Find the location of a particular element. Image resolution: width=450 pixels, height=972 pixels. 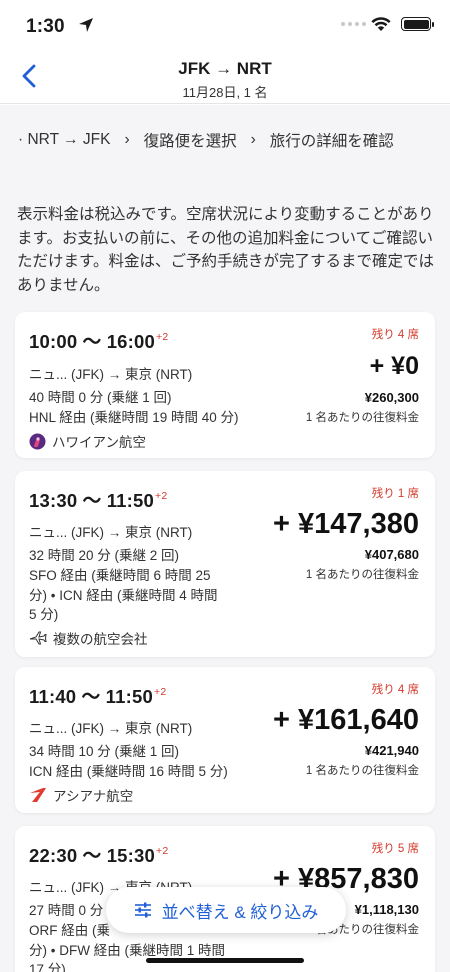

location-arrow-icon is located at coordinates (86, 25).